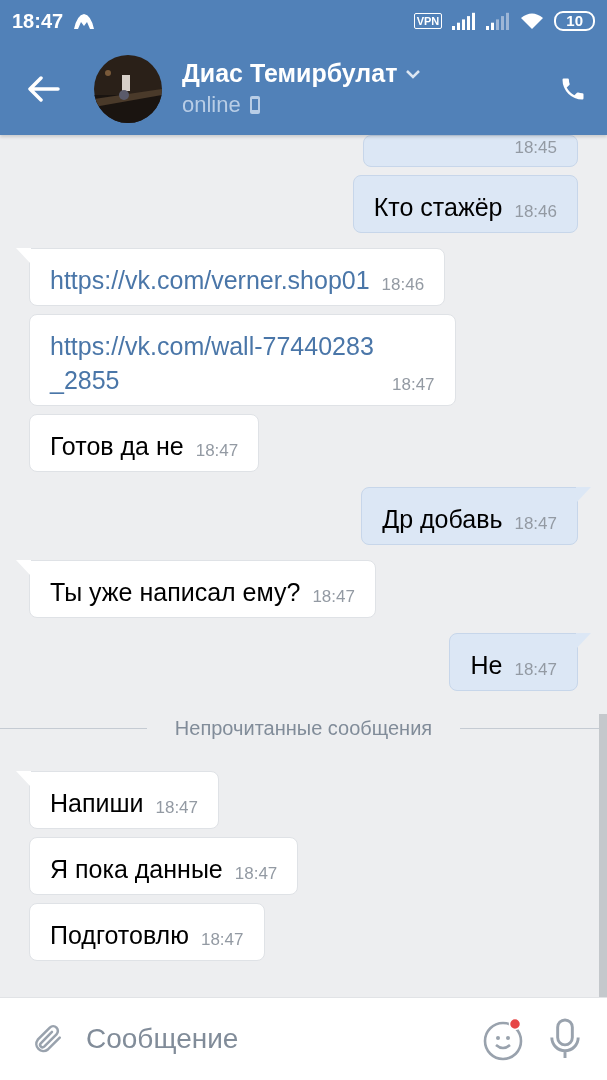  Describe the element at coordinates (303, 728) in the screenshot. I see `unread-divider: Непрочитанные сообщения` at that location.